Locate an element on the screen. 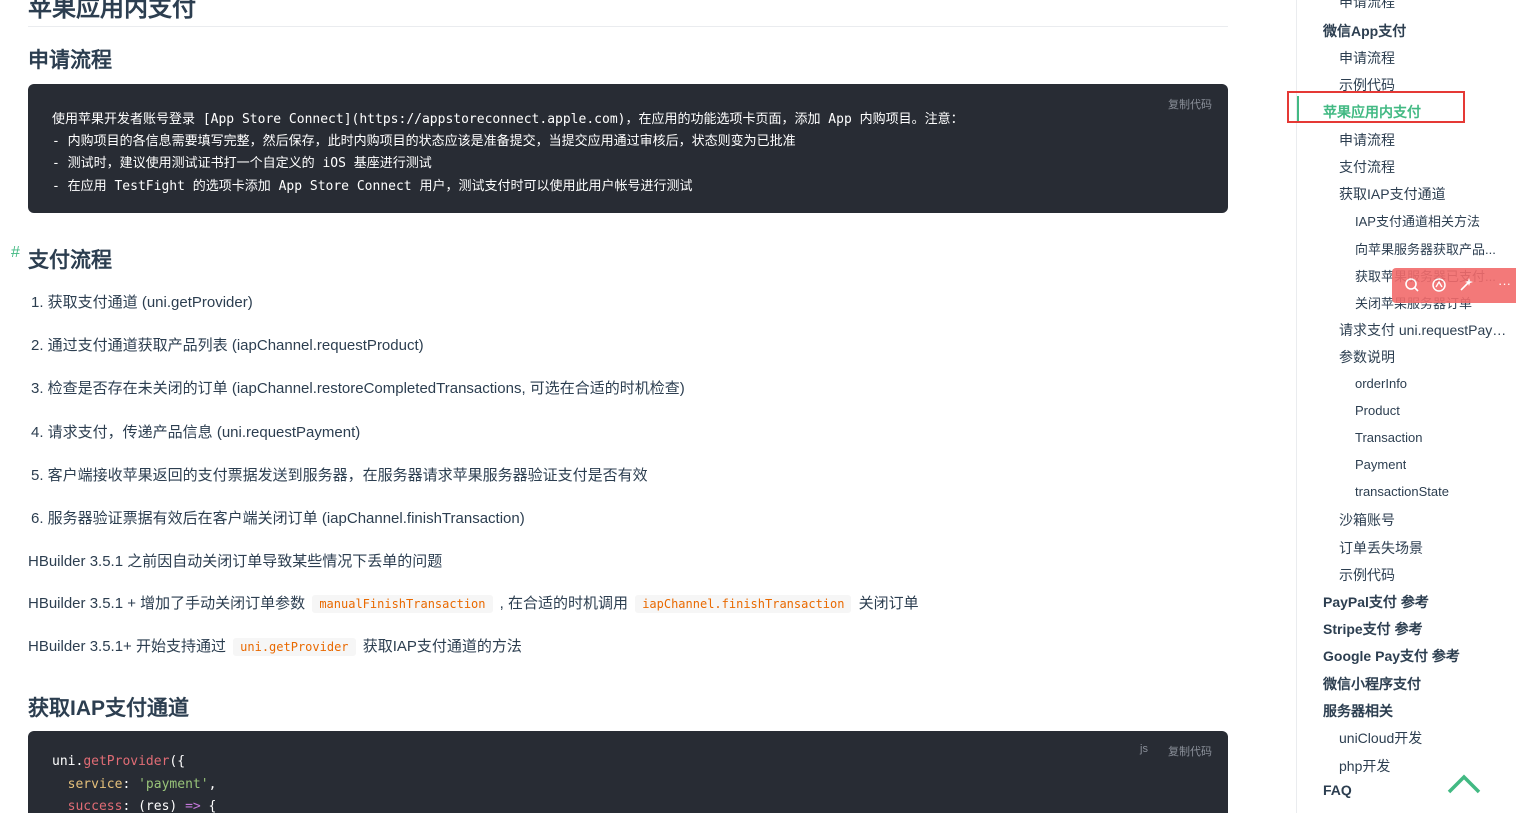  note-text: , 在合适的时机调用 is located at coordinates (564, 603).